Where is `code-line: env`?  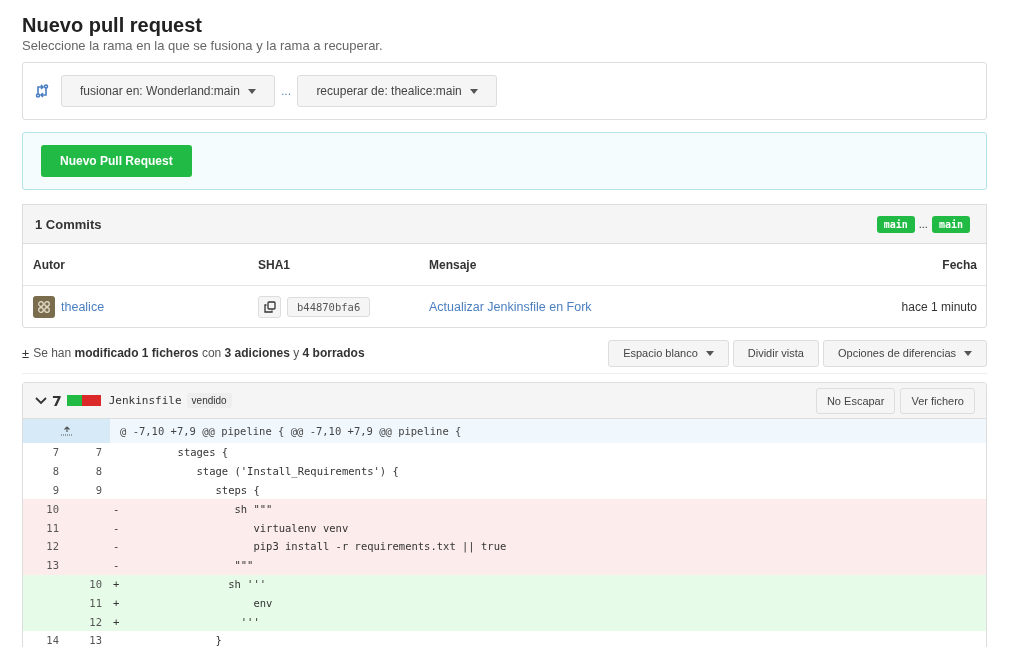
code-line: env is located at coordinates (262, 602).